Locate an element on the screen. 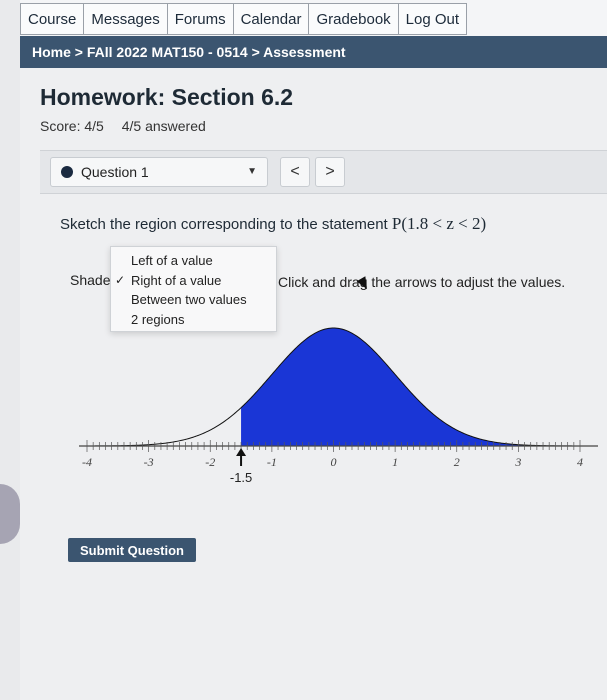 Image resolution: width=607 pixels, height=700 pixels. tick-label: 1 is located at coordinates (395, 462).